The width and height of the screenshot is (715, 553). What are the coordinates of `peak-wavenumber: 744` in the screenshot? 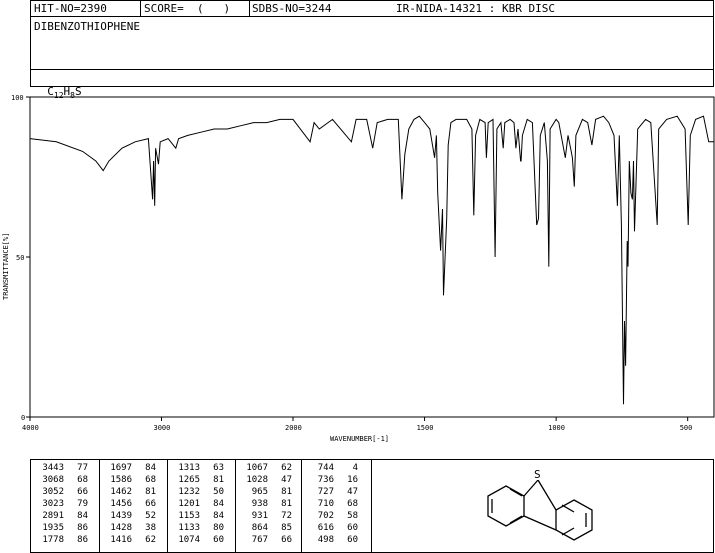 It's located at (325, 468).